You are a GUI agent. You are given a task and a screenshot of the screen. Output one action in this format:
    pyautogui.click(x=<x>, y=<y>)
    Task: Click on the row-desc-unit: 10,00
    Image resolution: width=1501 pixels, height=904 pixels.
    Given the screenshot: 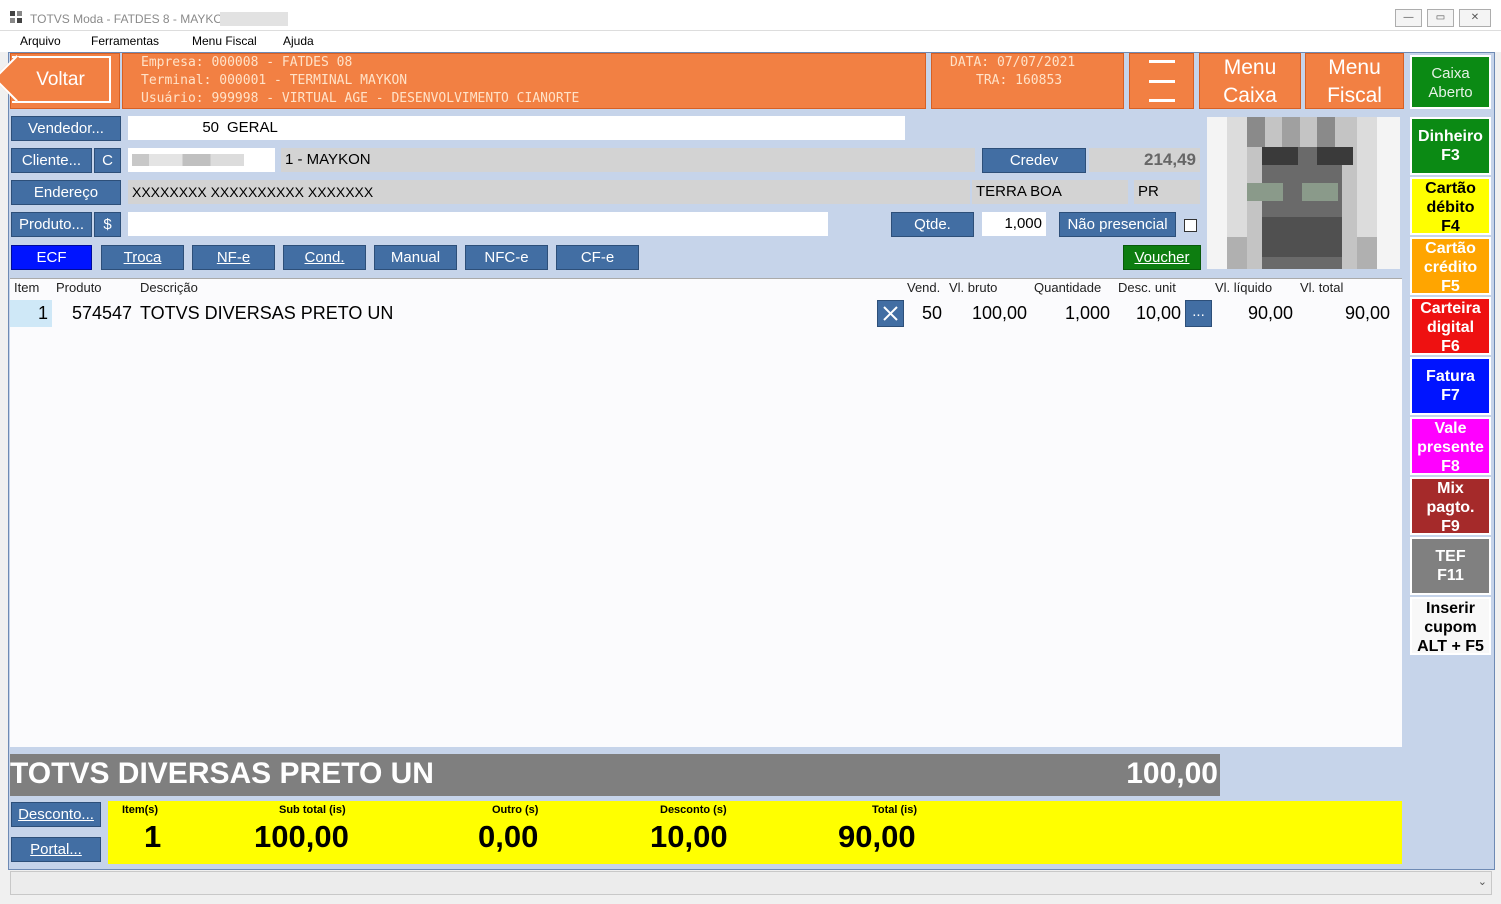 What is the action you would take?
    pyautogui.click(x=1159, y=313)
    